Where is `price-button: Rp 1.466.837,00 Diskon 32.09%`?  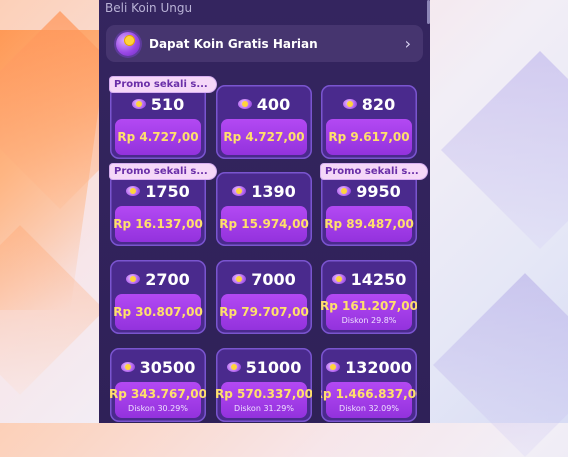
price-button: Rp 1.466.837,00 Diskon 32.09% is located at coordinates (369, 400).